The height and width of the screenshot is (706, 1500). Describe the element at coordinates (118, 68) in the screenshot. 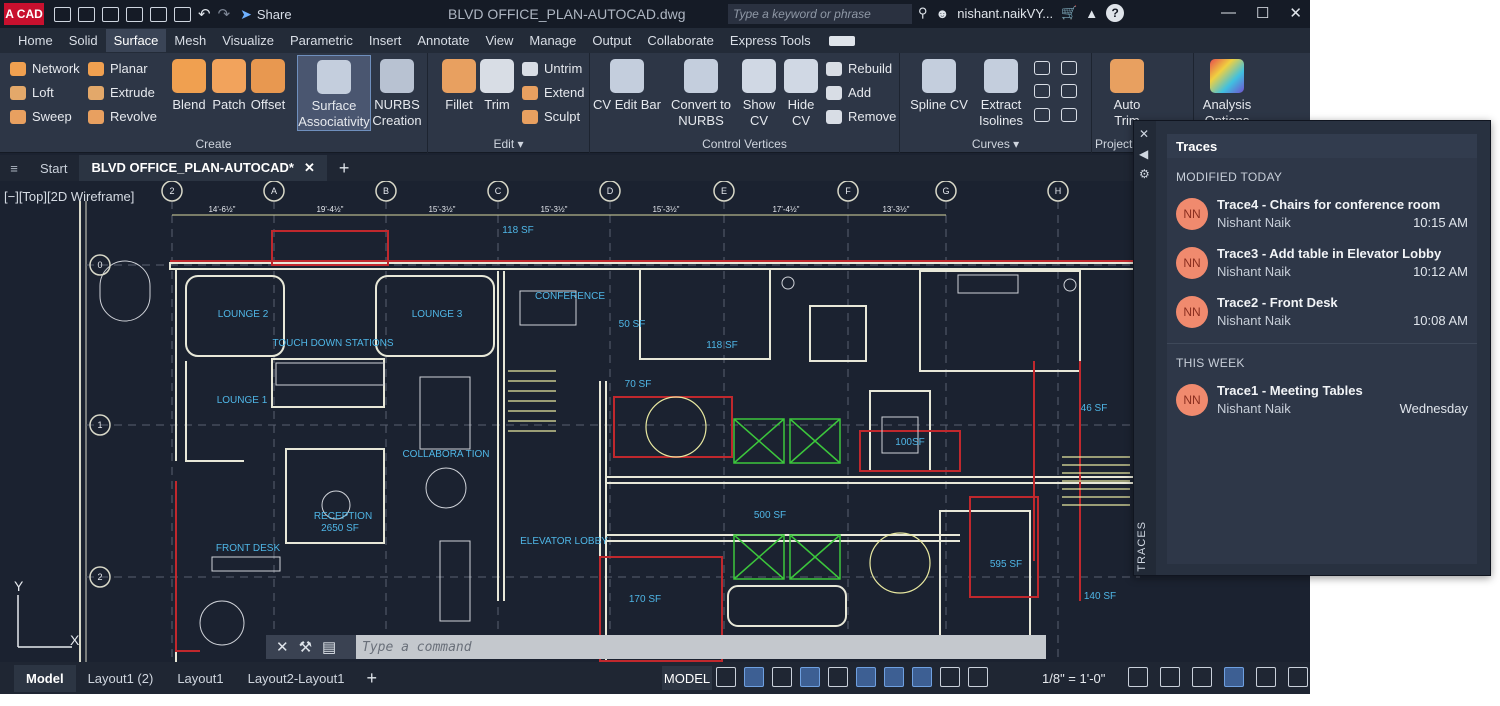

I see `planar-button: Planar` at that location.